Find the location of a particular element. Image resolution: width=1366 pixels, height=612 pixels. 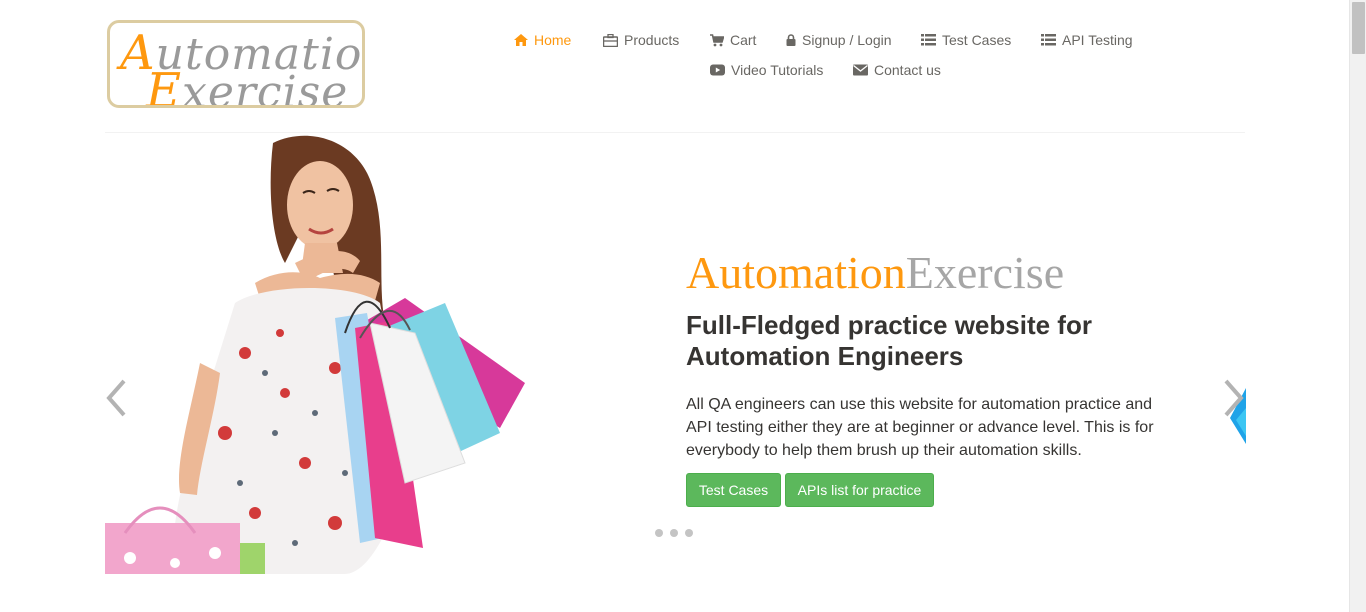

nav-home: Home is located at coordinates (542, 40).